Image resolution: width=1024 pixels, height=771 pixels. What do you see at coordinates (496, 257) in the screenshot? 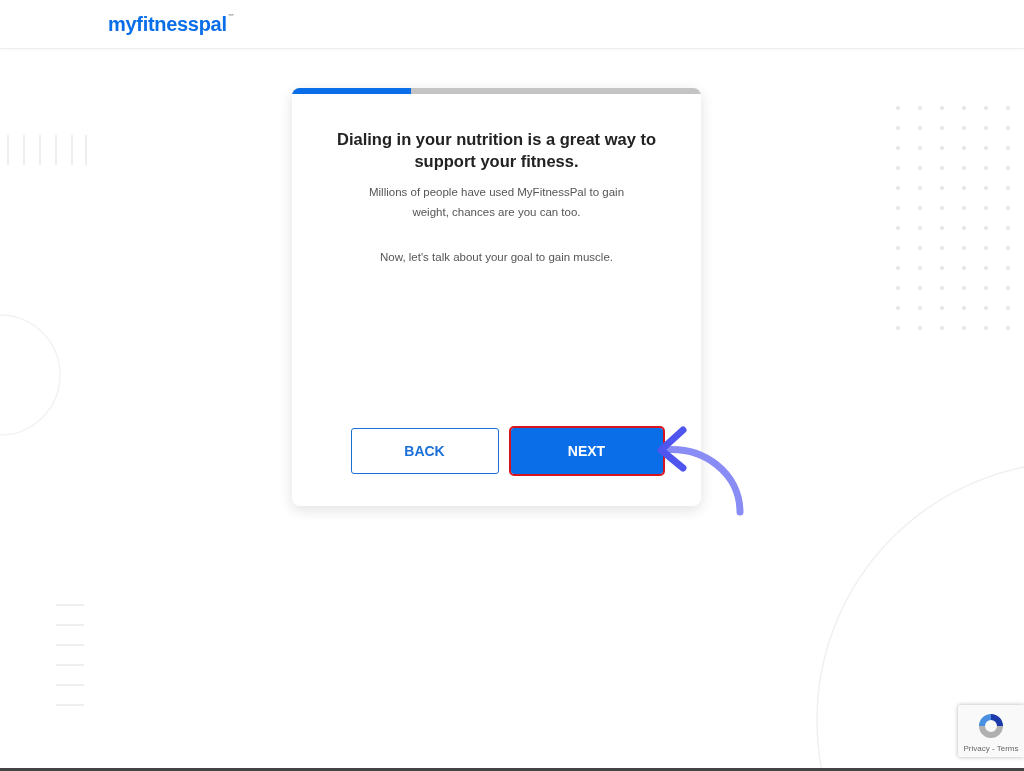
I see `paragraph: Now, let's talk about your goal to gain muscle.` at bounding box center [496, 257].